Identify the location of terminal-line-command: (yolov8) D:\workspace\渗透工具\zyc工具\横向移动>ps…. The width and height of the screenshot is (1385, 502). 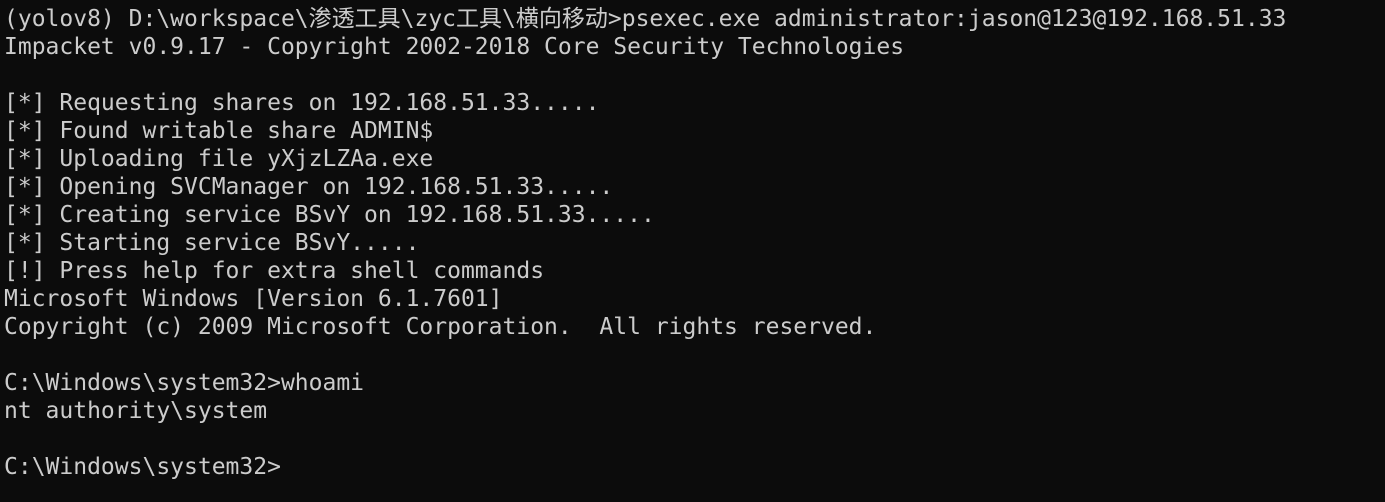
(645, 19).